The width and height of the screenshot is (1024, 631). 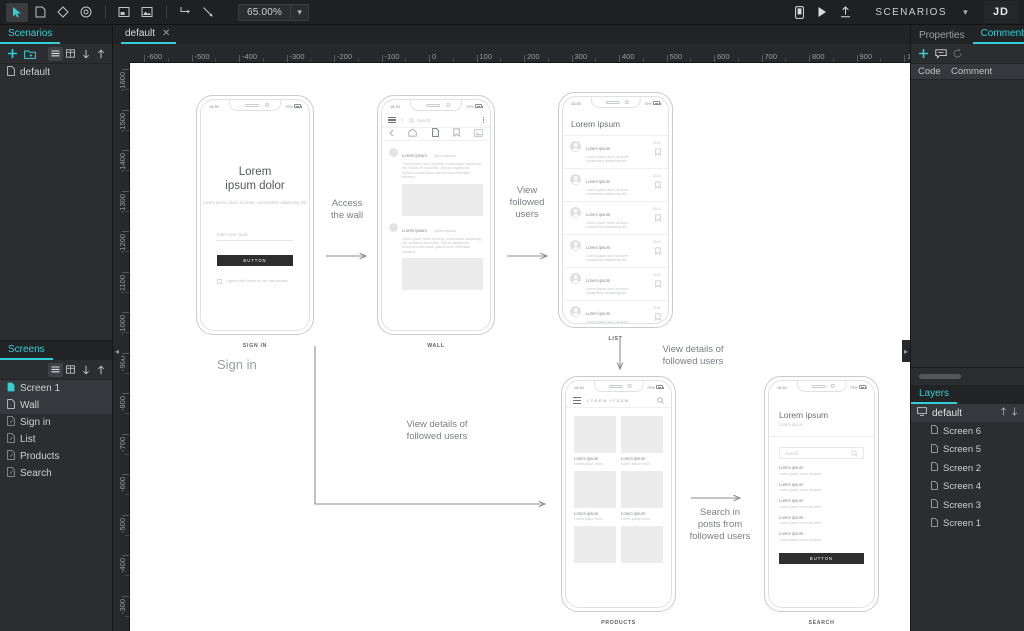 I want to click on screens-list-view-icon, so click(x=55, y=369).